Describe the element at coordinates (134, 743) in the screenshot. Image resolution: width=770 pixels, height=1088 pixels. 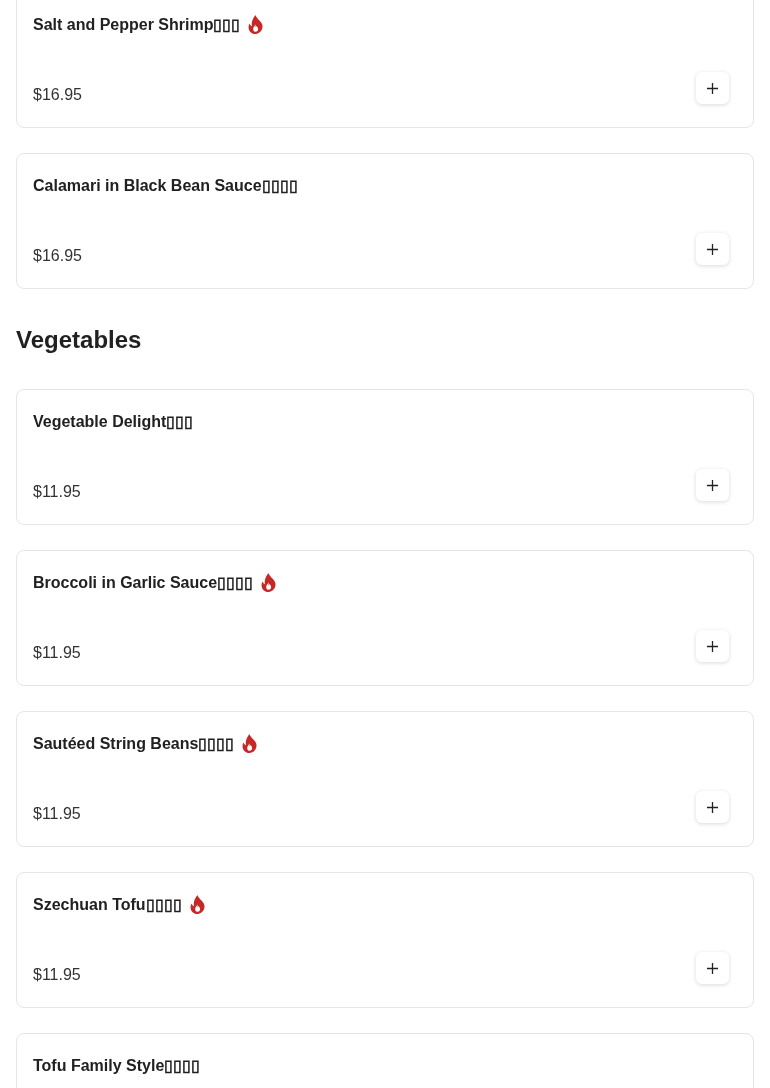
I see `dish-name: Sautéed String Beans▯▯▯▯` at that location.